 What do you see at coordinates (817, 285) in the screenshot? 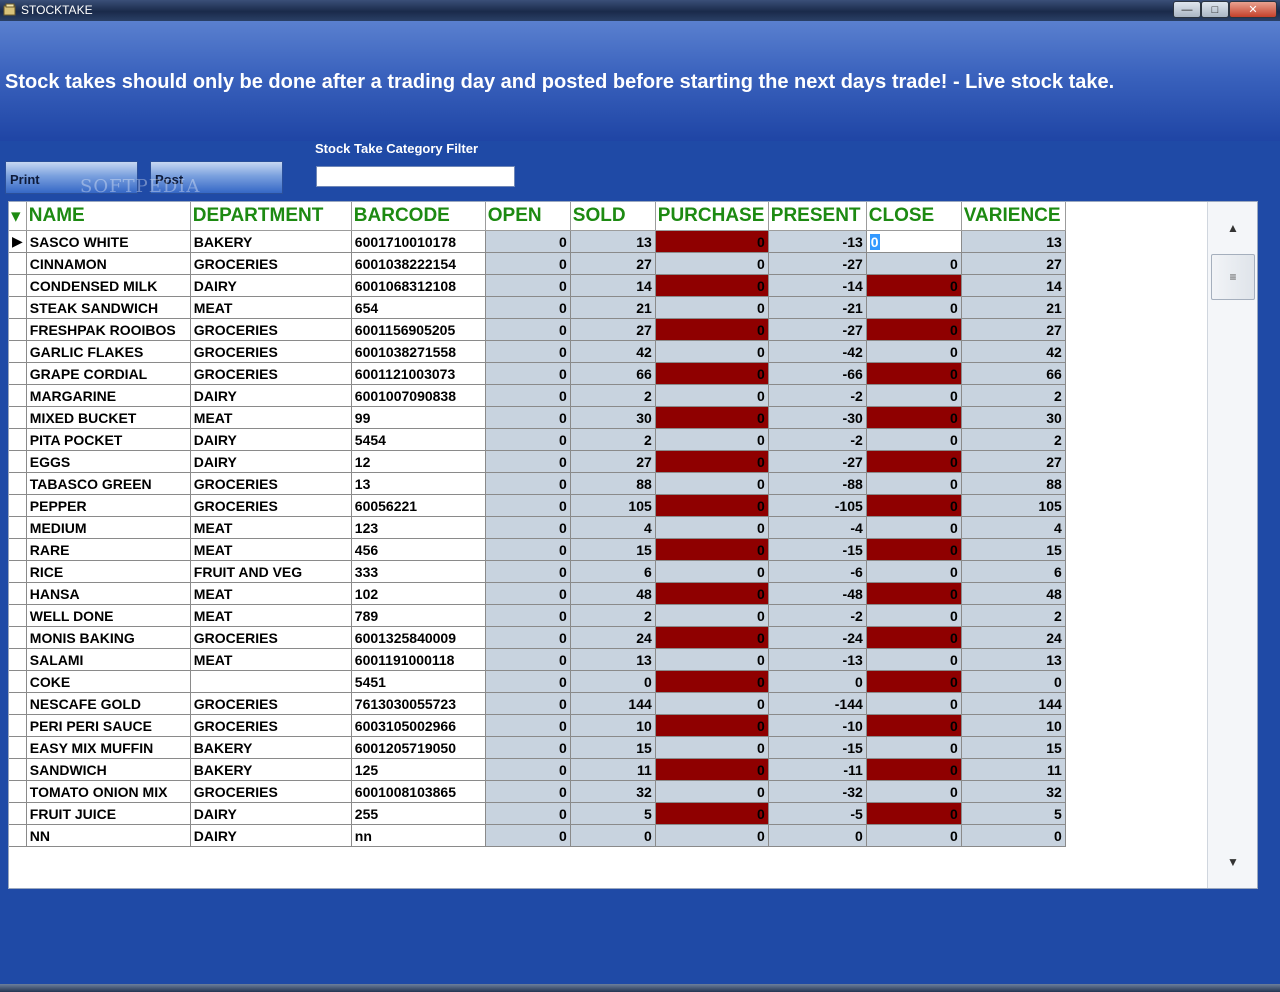
I see `cell-present: -14` at bounding box center [817, 285].